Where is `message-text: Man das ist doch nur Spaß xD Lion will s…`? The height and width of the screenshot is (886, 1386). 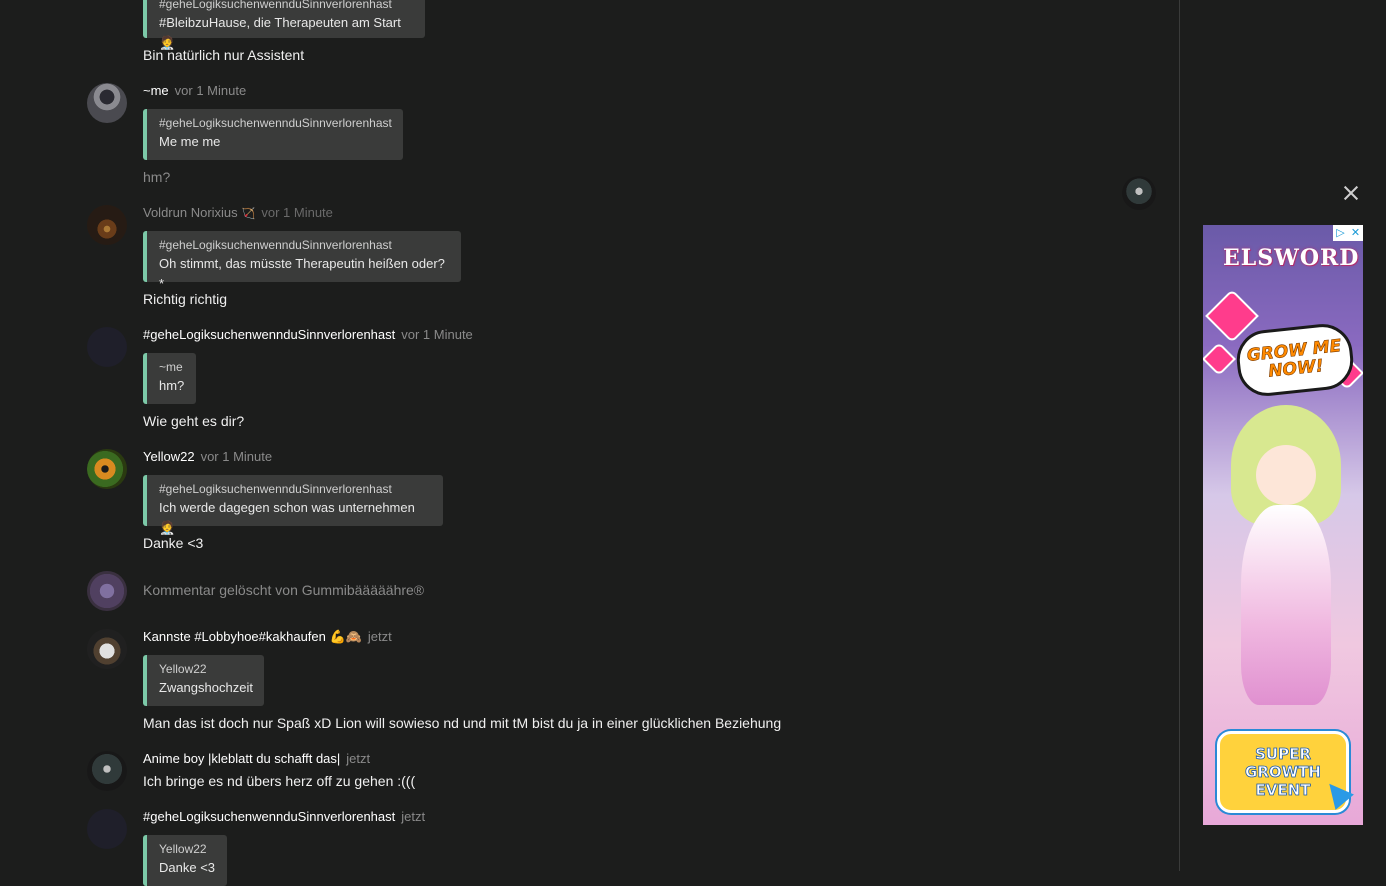
message-text: Man das ist doch nur Spaß xD Lion will s… is located at coordinates (462, 723).